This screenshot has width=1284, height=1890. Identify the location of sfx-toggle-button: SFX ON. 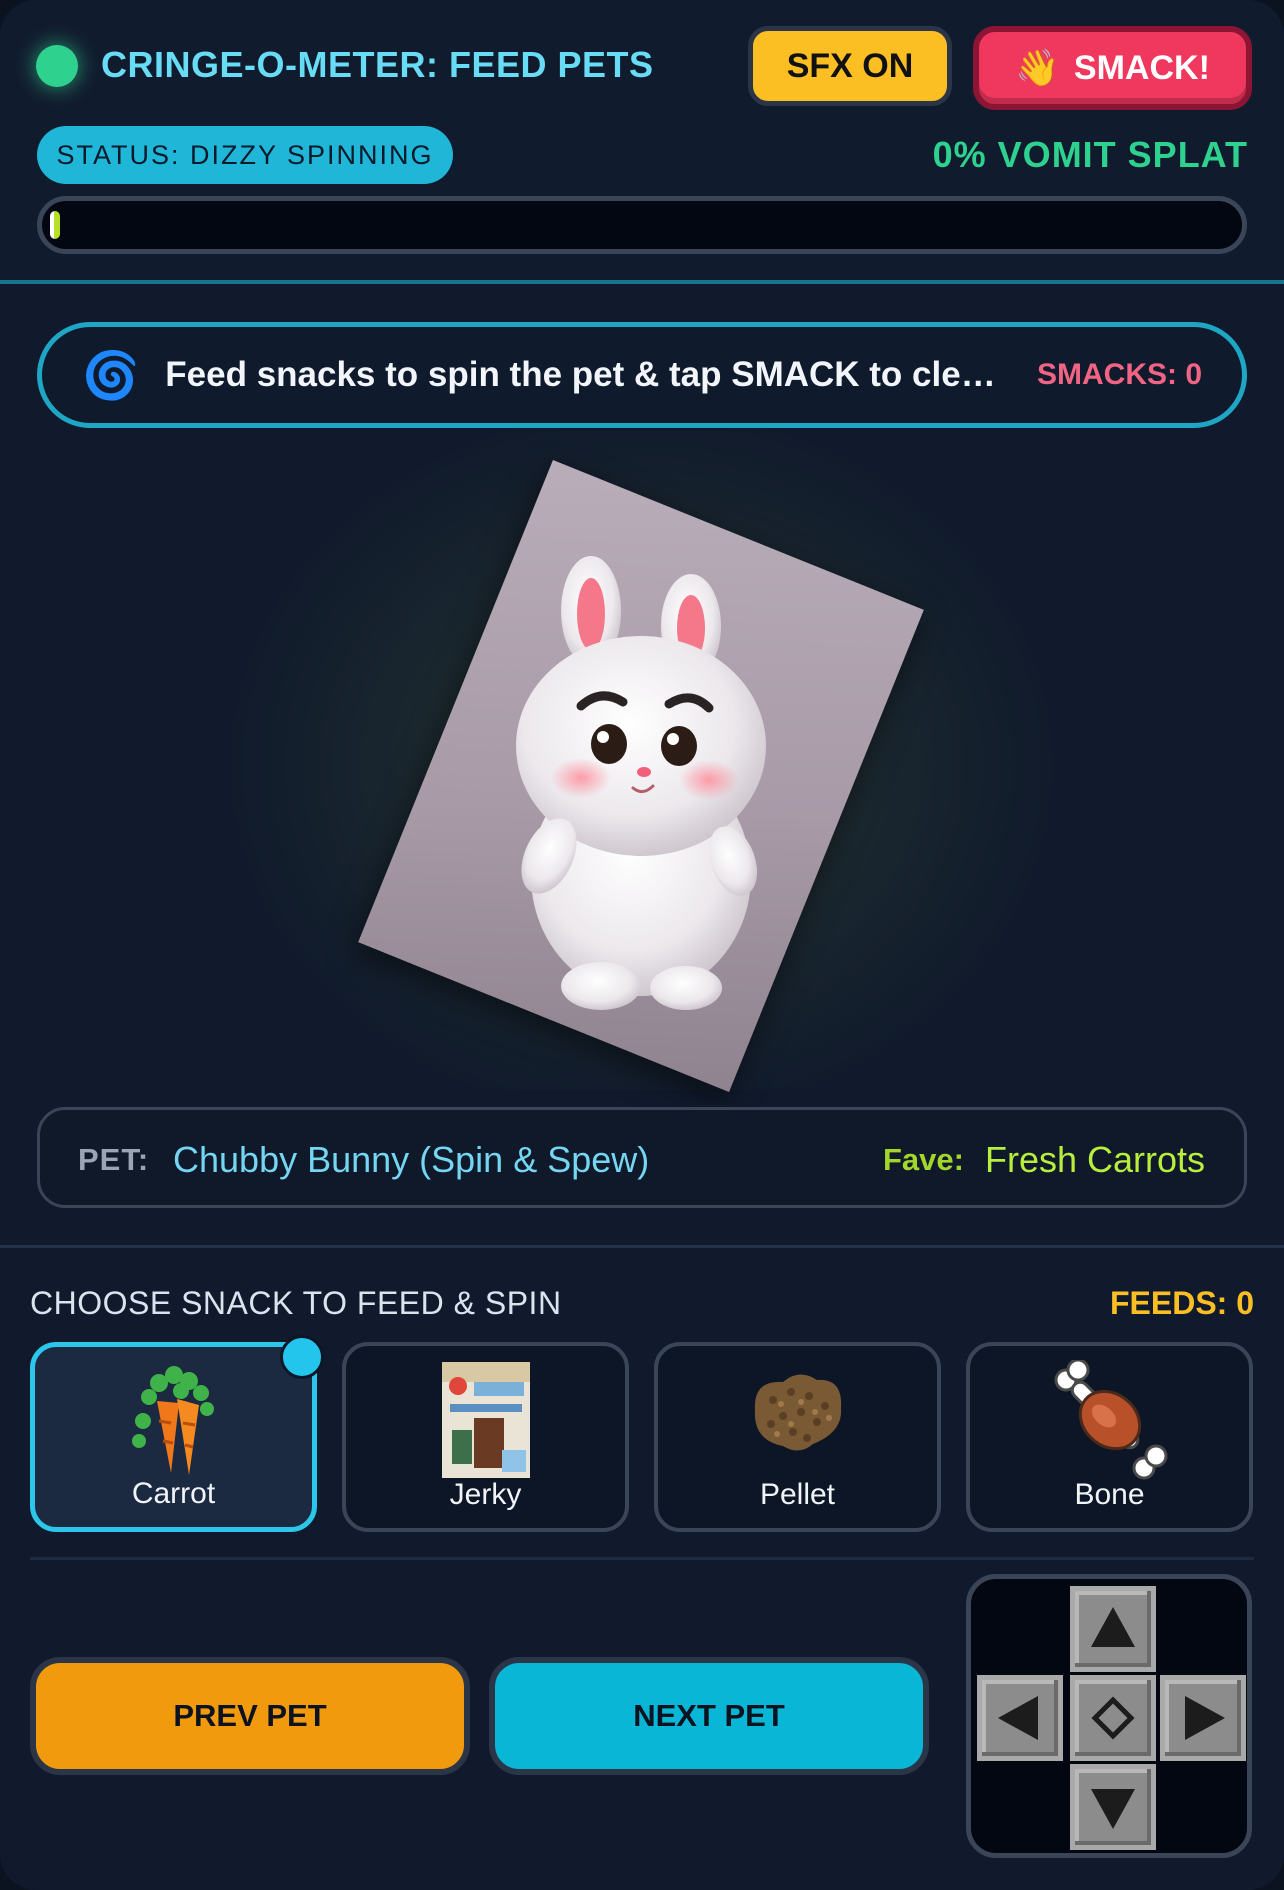
(850, 66).